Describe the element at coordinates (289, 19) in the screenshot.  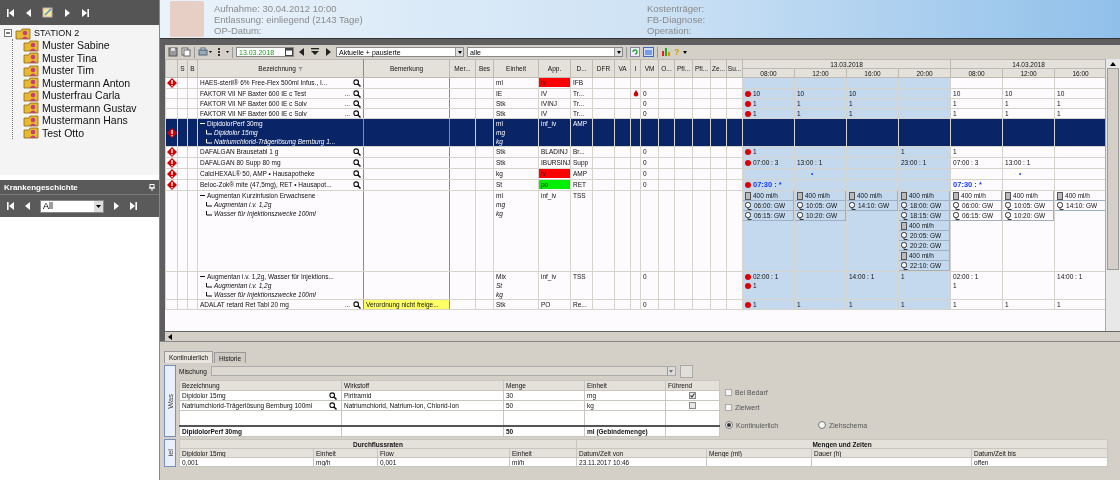
I see `patient-info-text: Entlassung: einliegend (2143 Tage)` at that location.